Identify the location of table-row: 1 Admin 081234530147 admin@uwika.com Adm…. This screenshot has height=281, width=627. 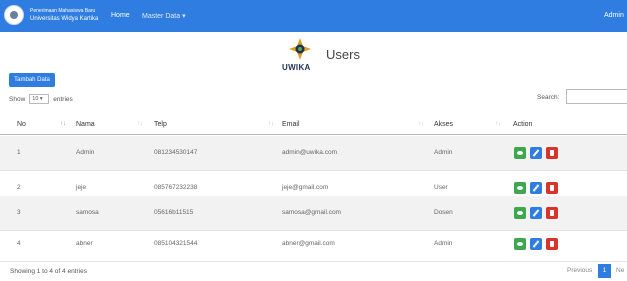
(313, 153).